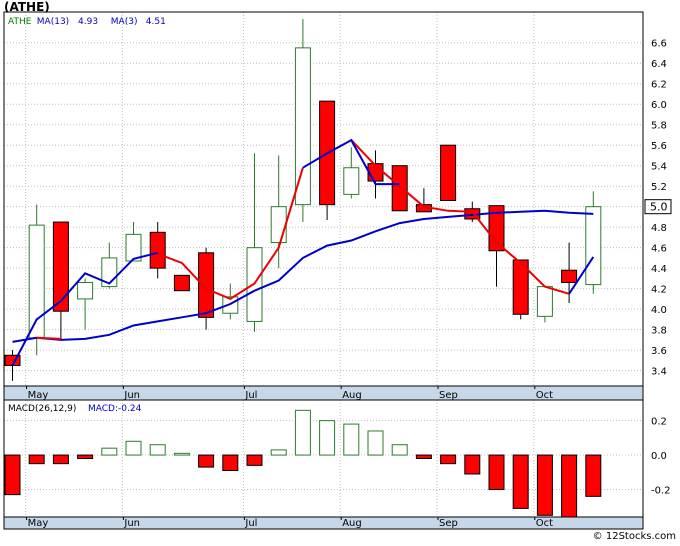 The height and width of the screenshot is (546, 680). Describe the element at coordinates (659, 310) in the screenshot. I see `price-tick-label: 4.0` at that location.